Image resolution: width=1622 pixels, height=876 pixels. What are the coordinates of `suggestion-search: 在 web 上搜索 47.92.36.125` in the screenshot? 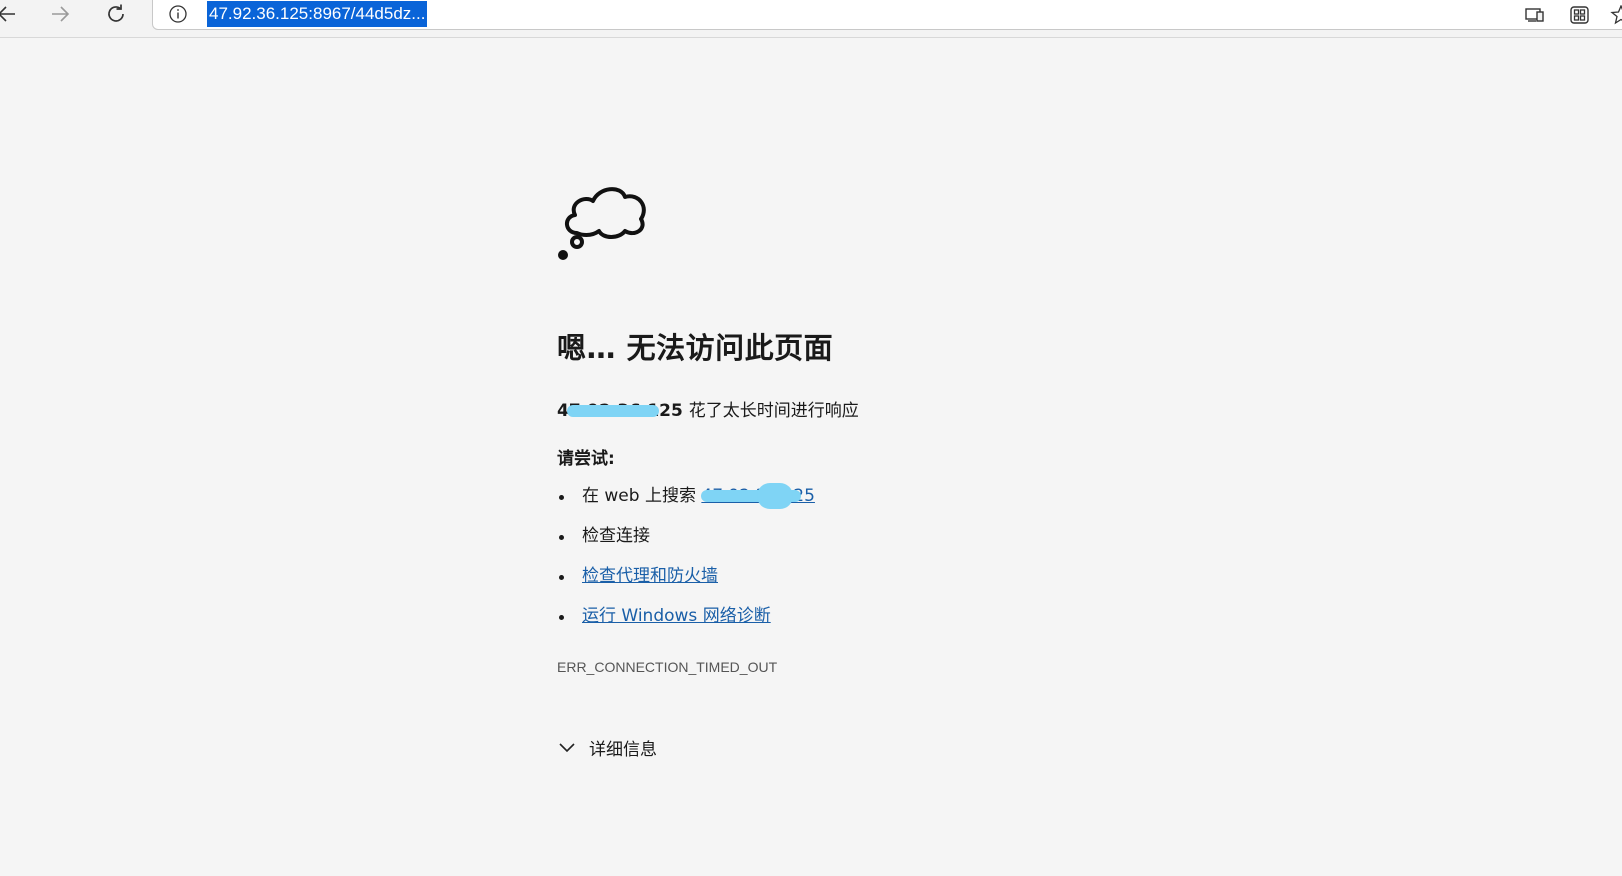 It's located at (686, 504).